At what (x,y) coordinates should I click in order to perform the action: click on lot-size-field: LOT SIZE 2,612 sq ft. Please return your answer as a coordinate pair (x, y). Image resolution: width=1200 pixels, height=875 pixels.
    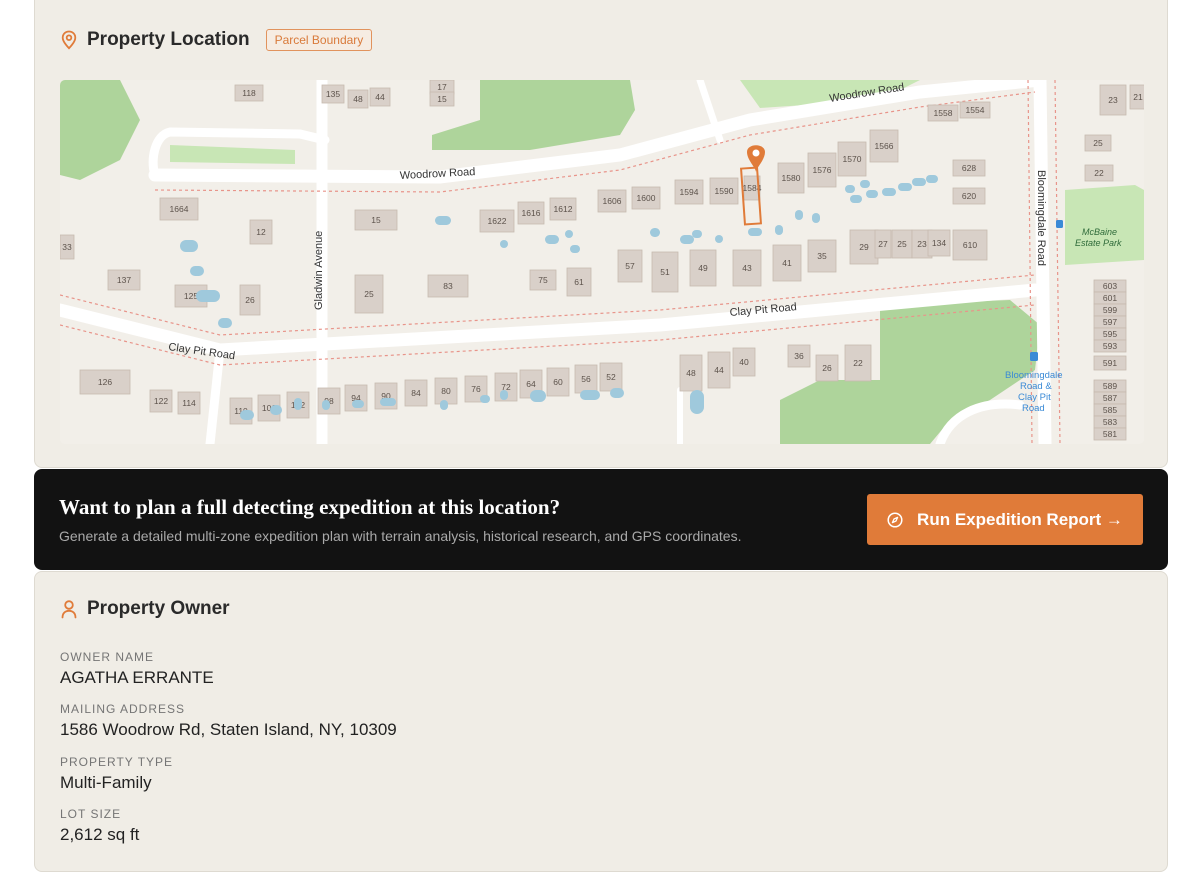
    Looking at the image, I should click on (99, 826).